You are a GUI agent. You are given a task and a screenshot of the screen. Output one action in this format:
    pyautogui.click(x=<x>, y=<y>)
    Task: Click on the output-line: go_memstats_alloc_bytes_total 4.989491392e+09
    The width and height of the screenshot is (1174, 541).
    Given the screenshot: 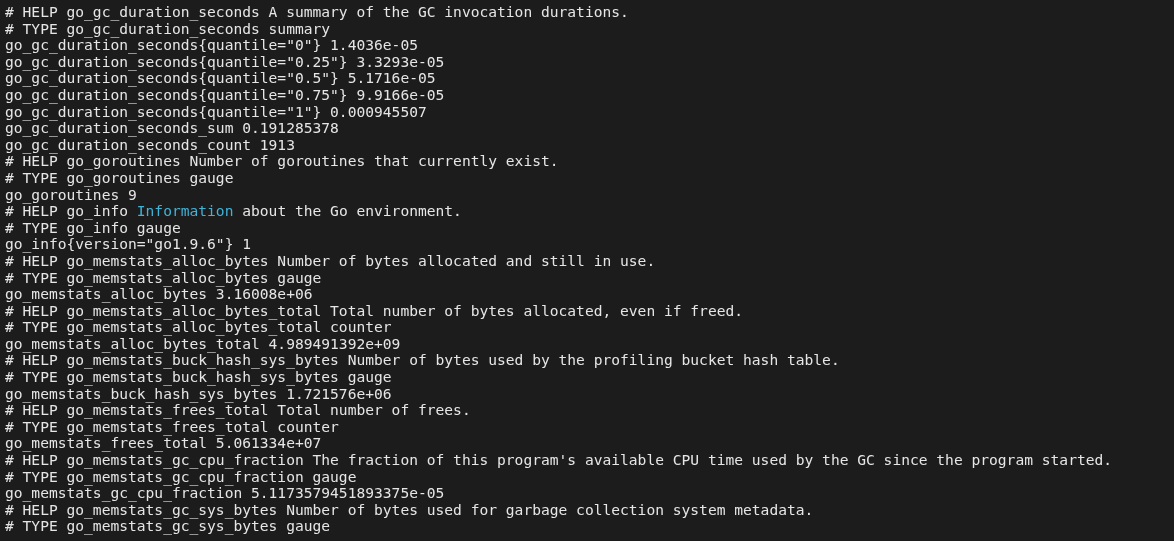 What is the action you would take?
    pyautogui.click(x=203, y=344)
    